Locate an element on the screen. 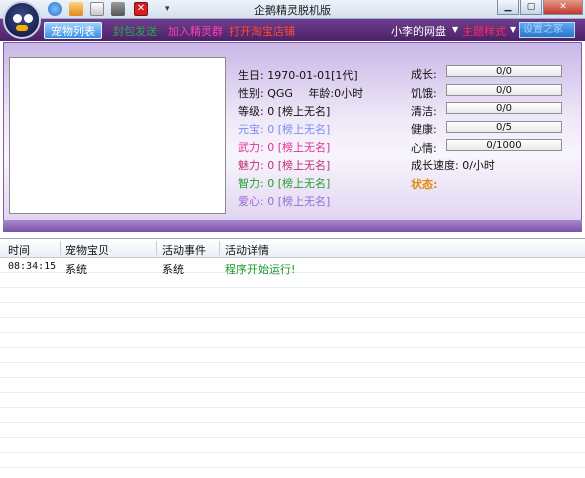  column-header-event: 活动事件 is located at coordinates (184, 250).